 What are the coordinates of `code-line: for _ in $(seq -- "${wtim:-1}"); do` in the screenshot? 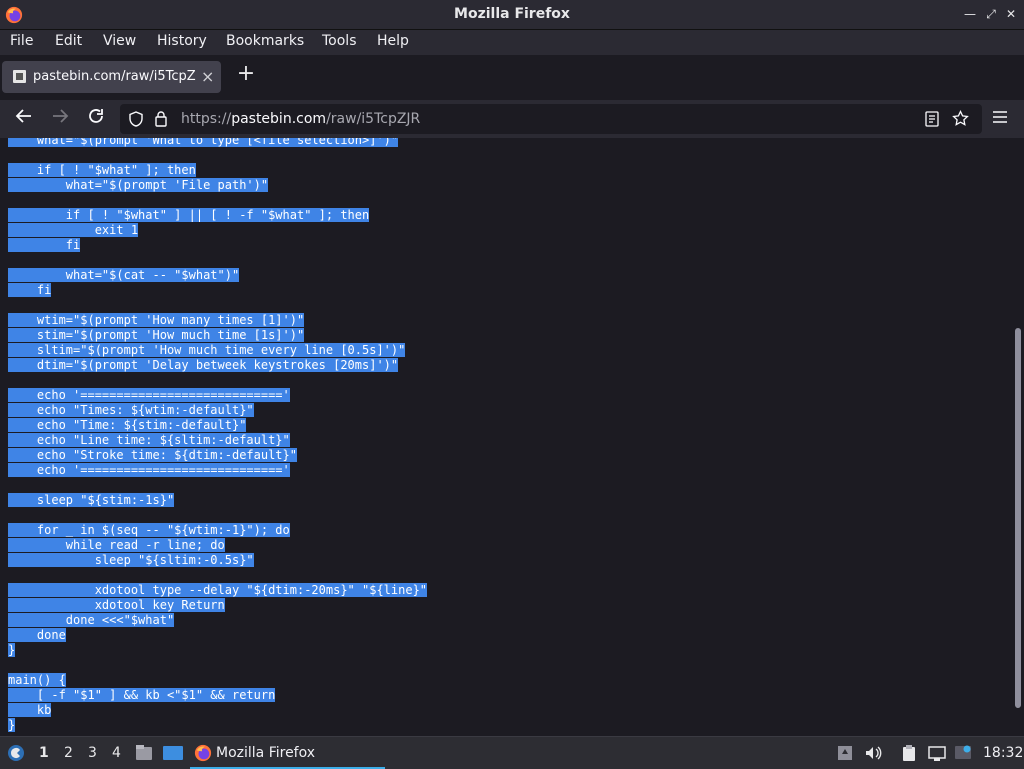 It's located at (217, 530).